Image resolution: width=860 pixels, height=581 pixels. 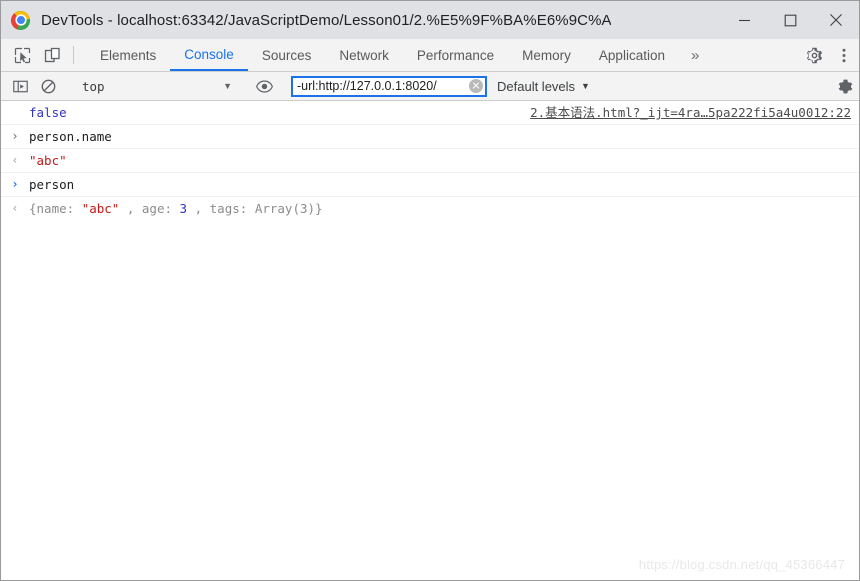 I want to click on maximize-button, so click(x=790, y=20).